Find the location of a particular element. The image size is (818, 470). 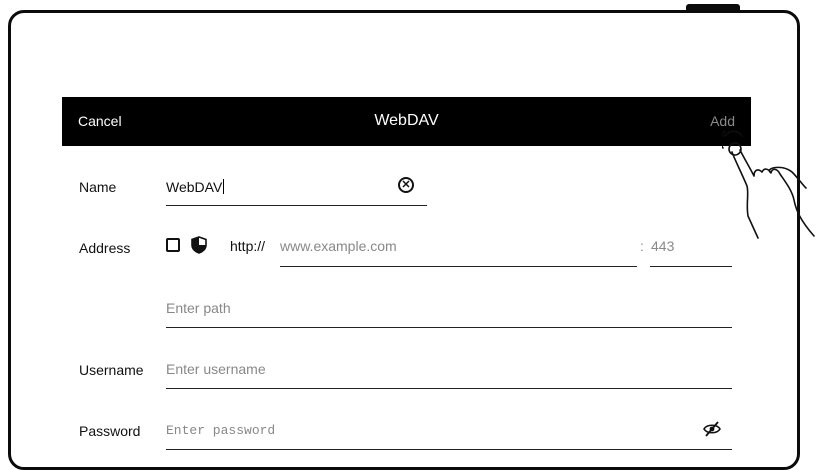

host-input: www.example.com is located at coordinates (458, 250).